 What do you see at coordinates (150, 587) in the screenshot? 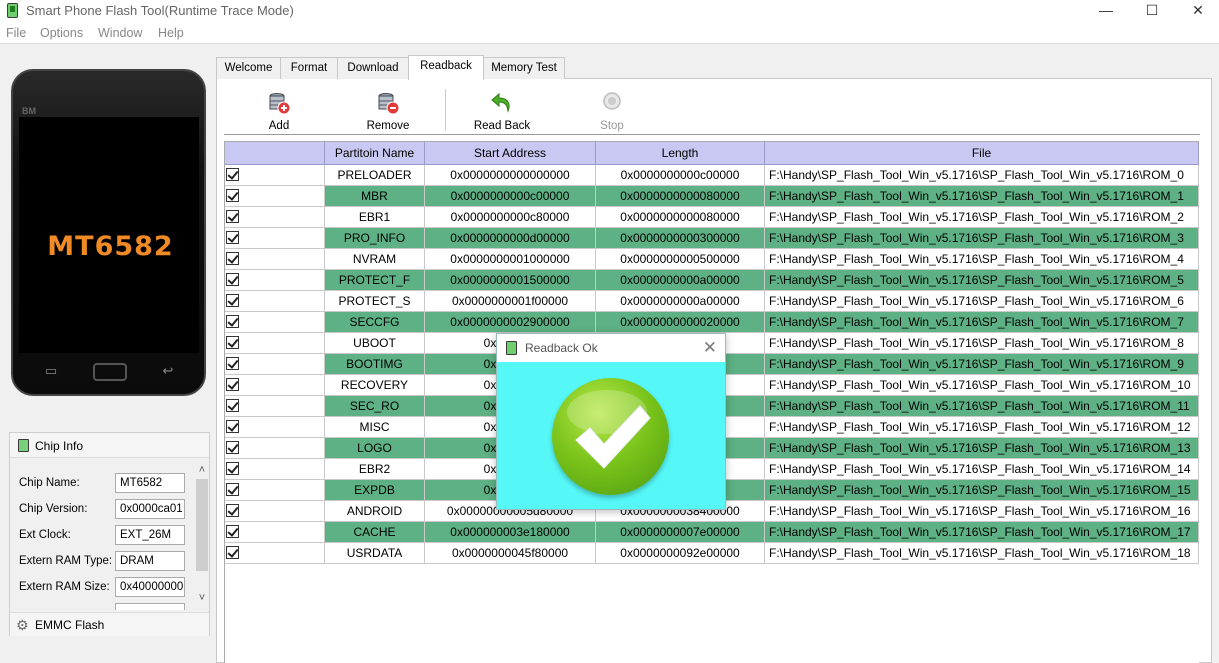
I see `ram-size-value: 0x40000000` at bounding box center [150, 587].